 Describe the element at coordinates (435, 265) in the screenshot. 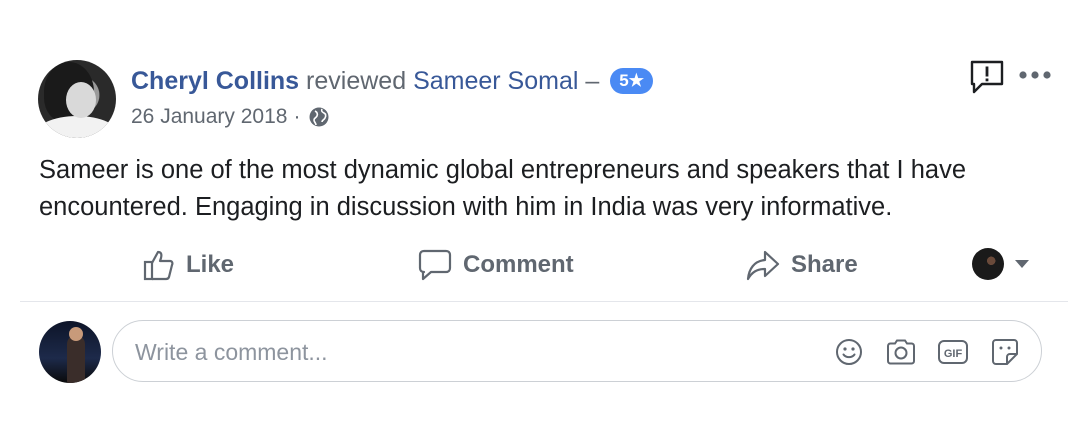

I see `comment-bubble-icon` at that location.